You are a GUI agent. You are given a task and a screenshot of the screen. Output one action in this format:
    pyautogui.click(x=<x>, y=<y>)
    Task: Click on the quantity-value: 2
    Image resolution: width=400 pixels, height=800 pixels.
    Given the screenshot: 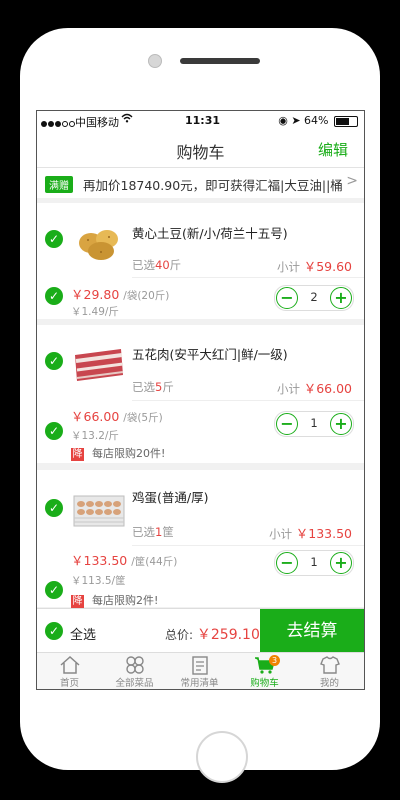 What is the action you would take?
    pyautogui.click(x=314, y=297)
    